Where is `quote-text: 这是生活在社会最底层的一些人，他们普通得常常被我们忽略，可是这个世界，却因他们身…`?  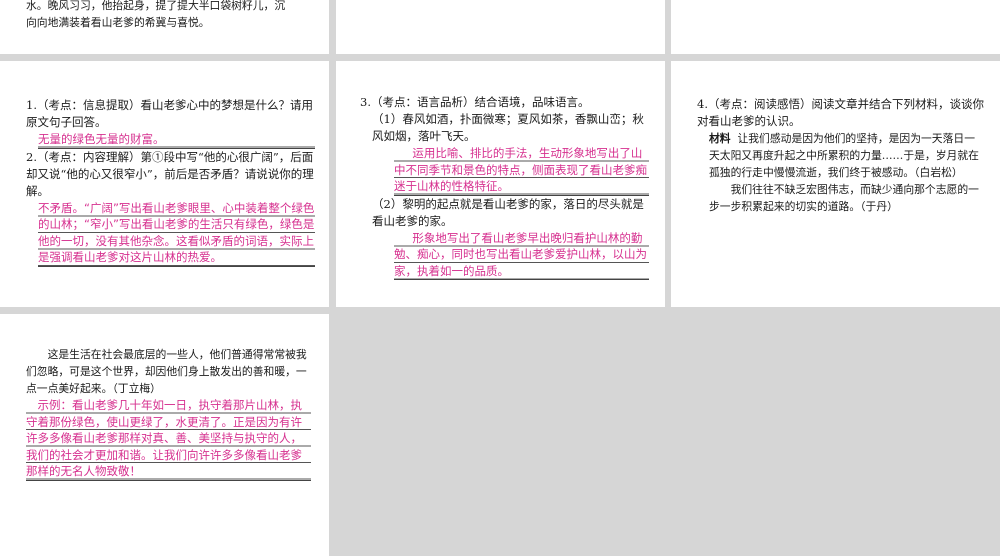
quote-text: 这是生活在社会最底层的一些人，他们普通得常常被我们忽略，可是这个世界，却因他们身… is located at coordinates (166, 371).